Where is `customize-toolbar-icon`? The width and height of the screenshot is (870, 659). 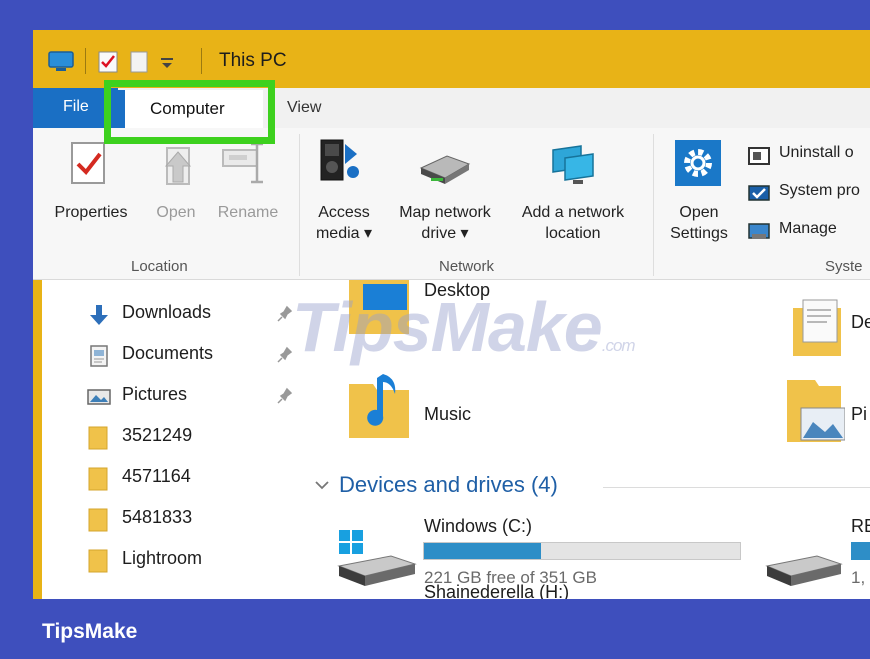 customize-toolbar-icon is located at coordinates (167, 63).